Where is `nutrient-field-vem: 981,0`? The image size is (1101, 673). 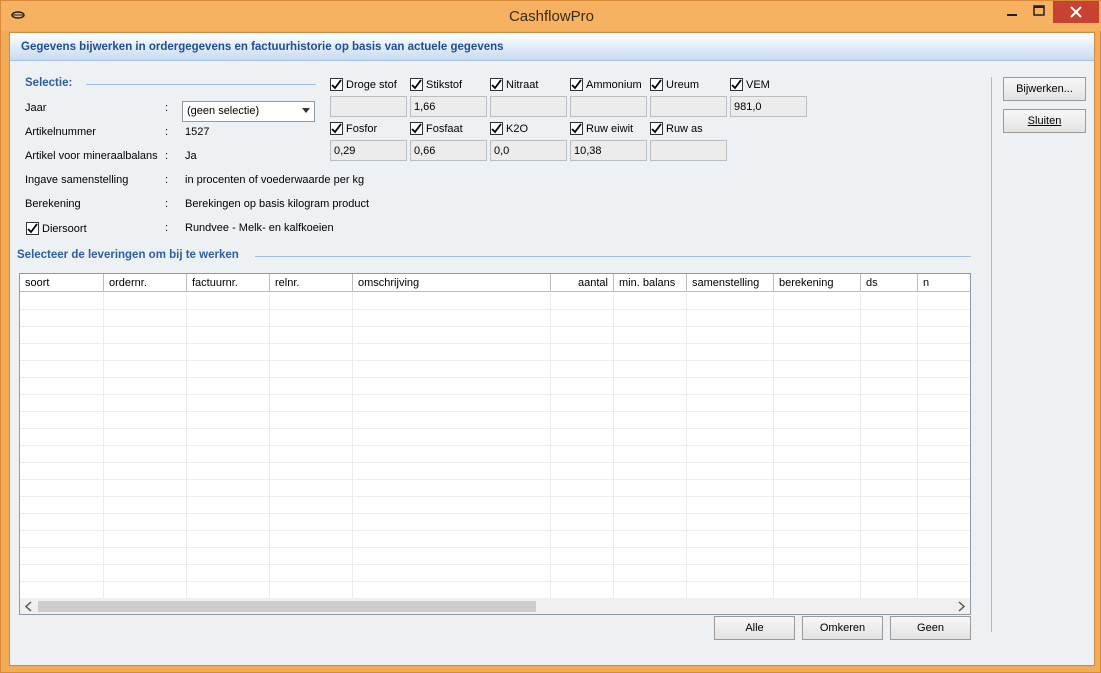
nutrient-field-vem: 981,0 is located at coordinates (768, 106).